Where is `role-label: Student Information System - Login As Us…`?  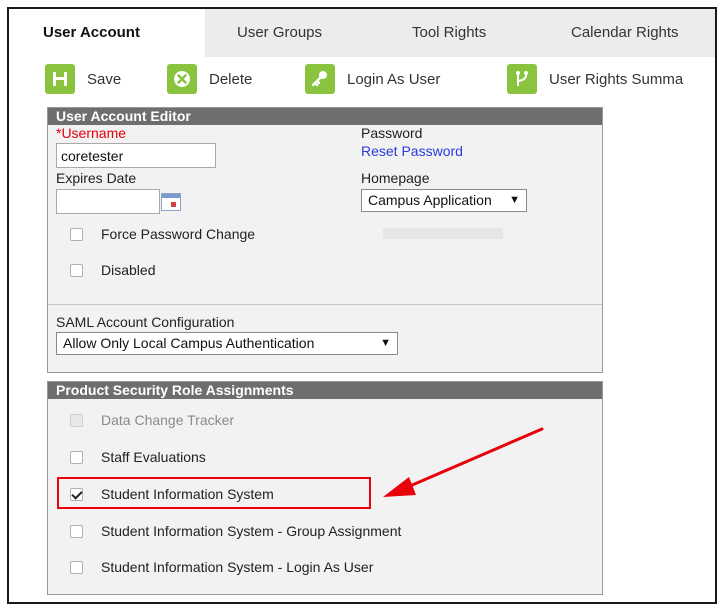
role-label: Student Information System - Login As Us… is located at coordinates (237, 567).